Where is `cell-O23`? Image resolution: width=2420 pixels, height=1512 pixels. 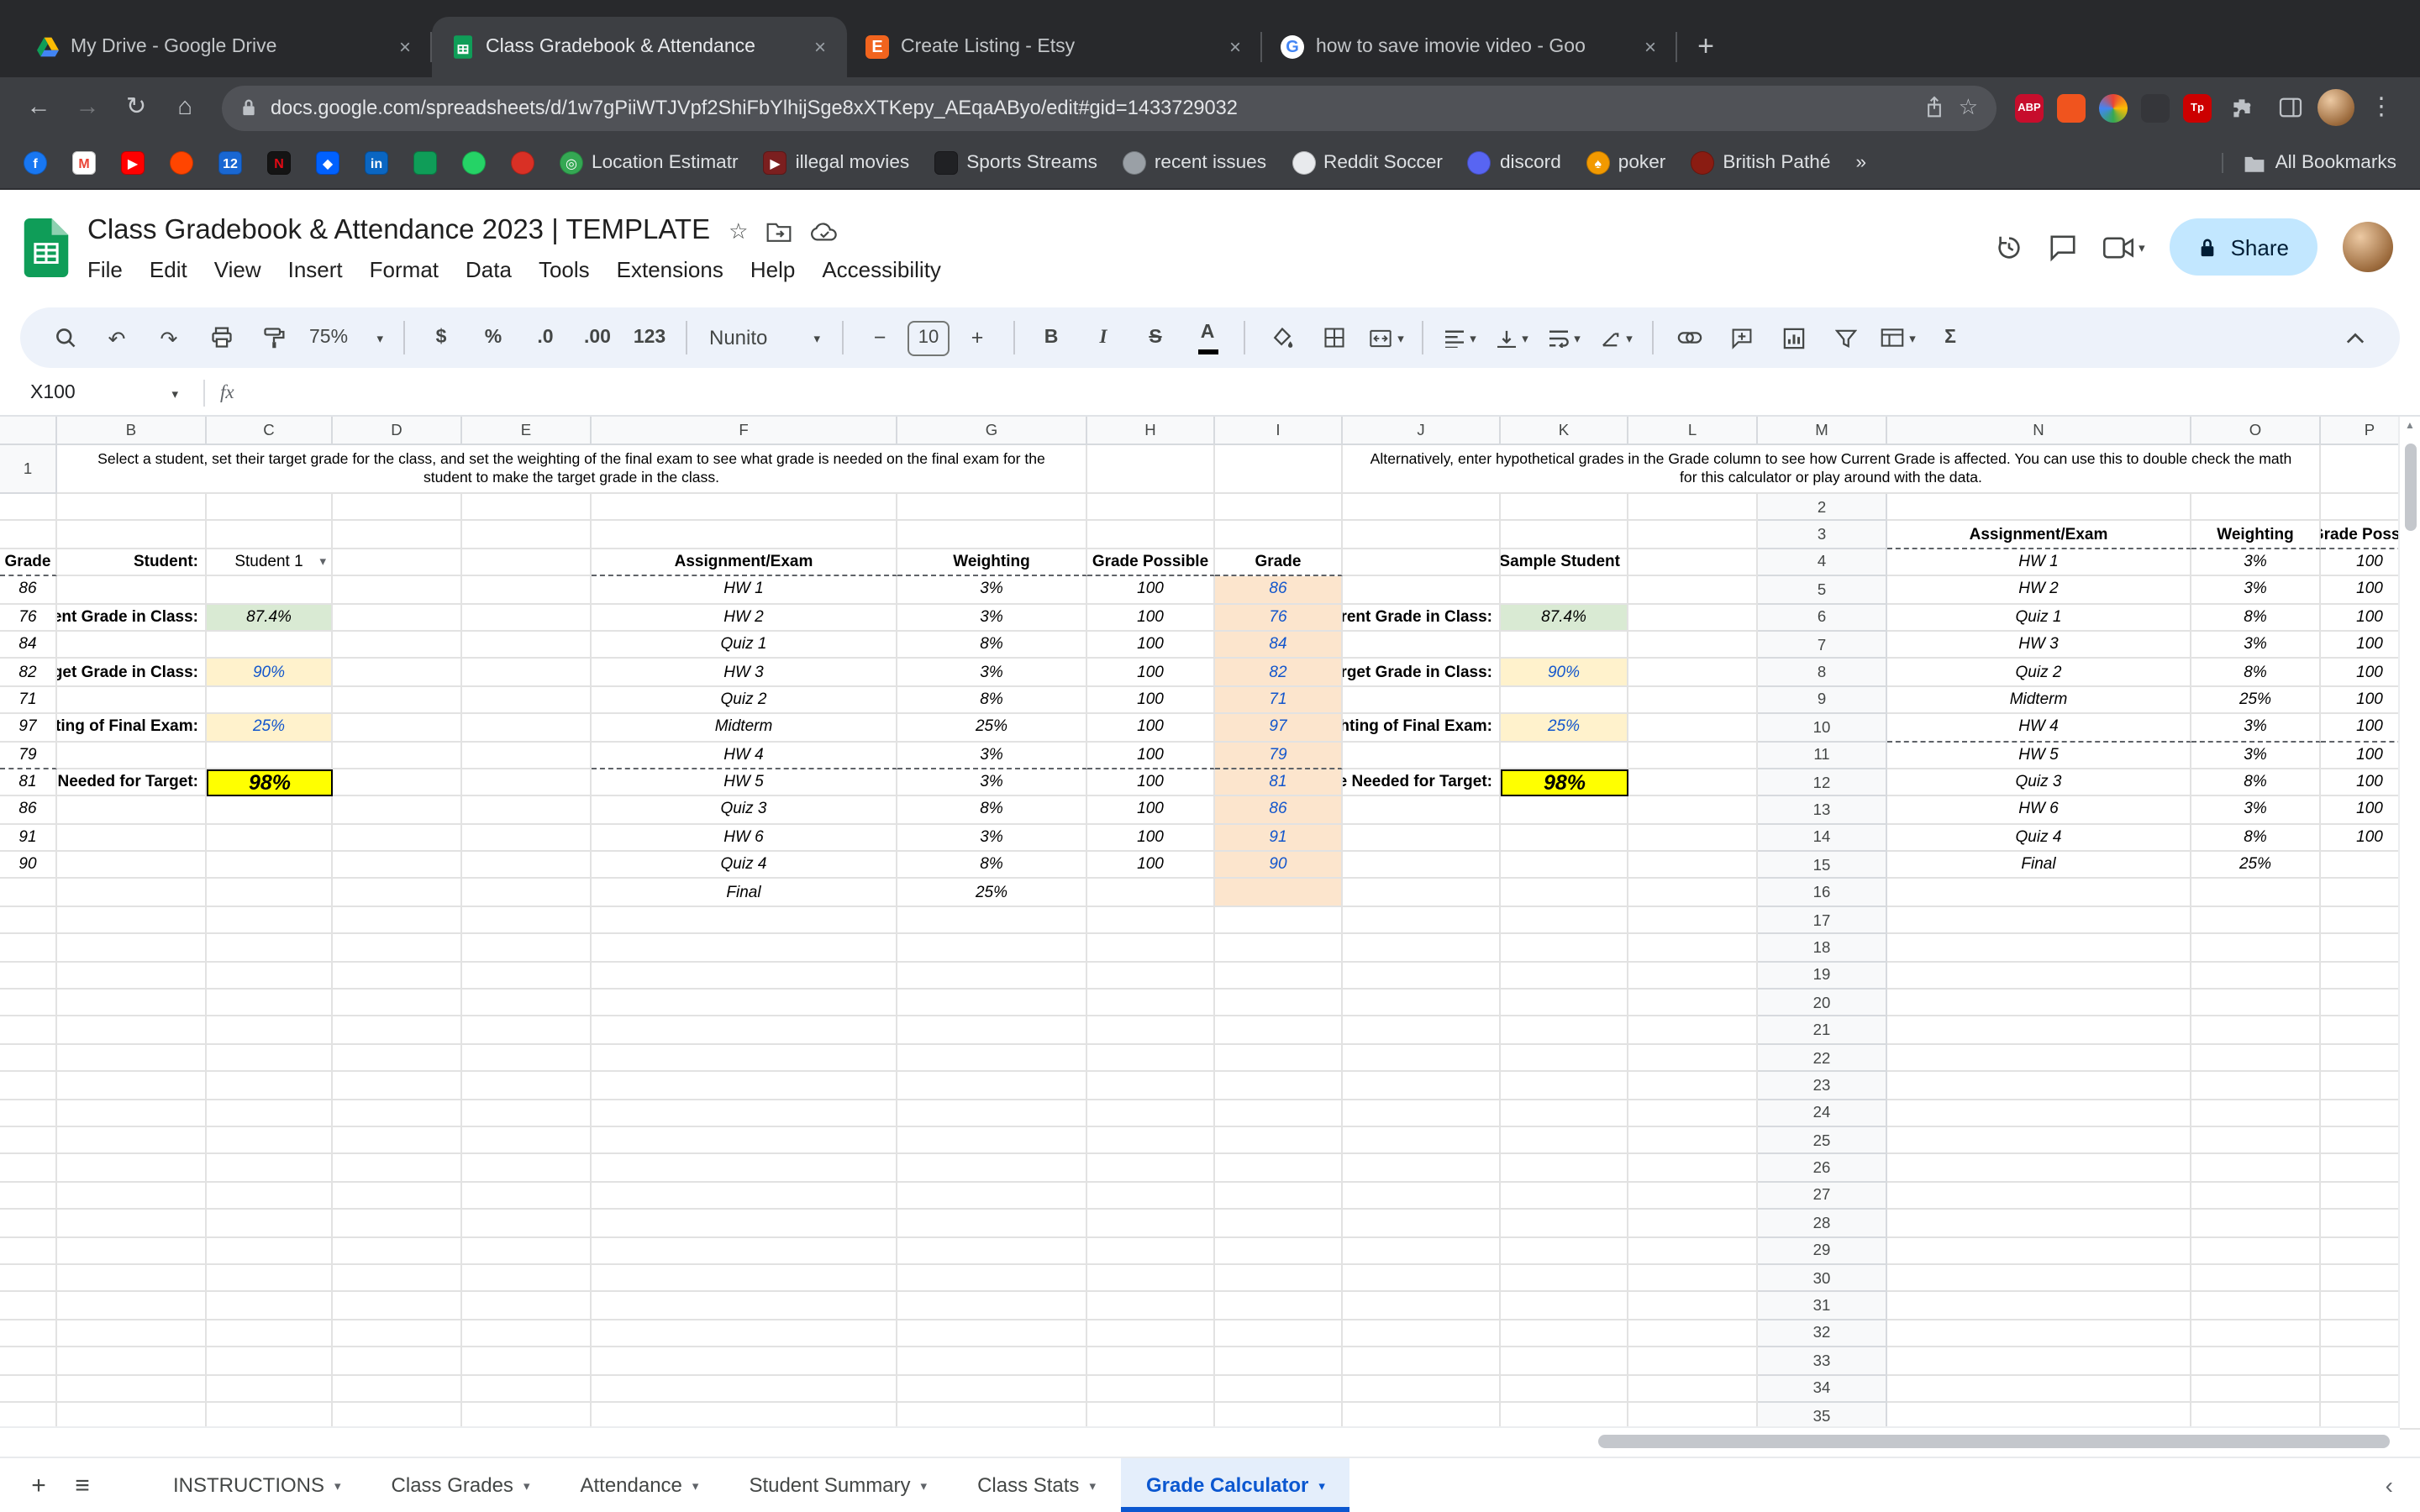
cell-O23 is located at coordinates (1564, 1113).